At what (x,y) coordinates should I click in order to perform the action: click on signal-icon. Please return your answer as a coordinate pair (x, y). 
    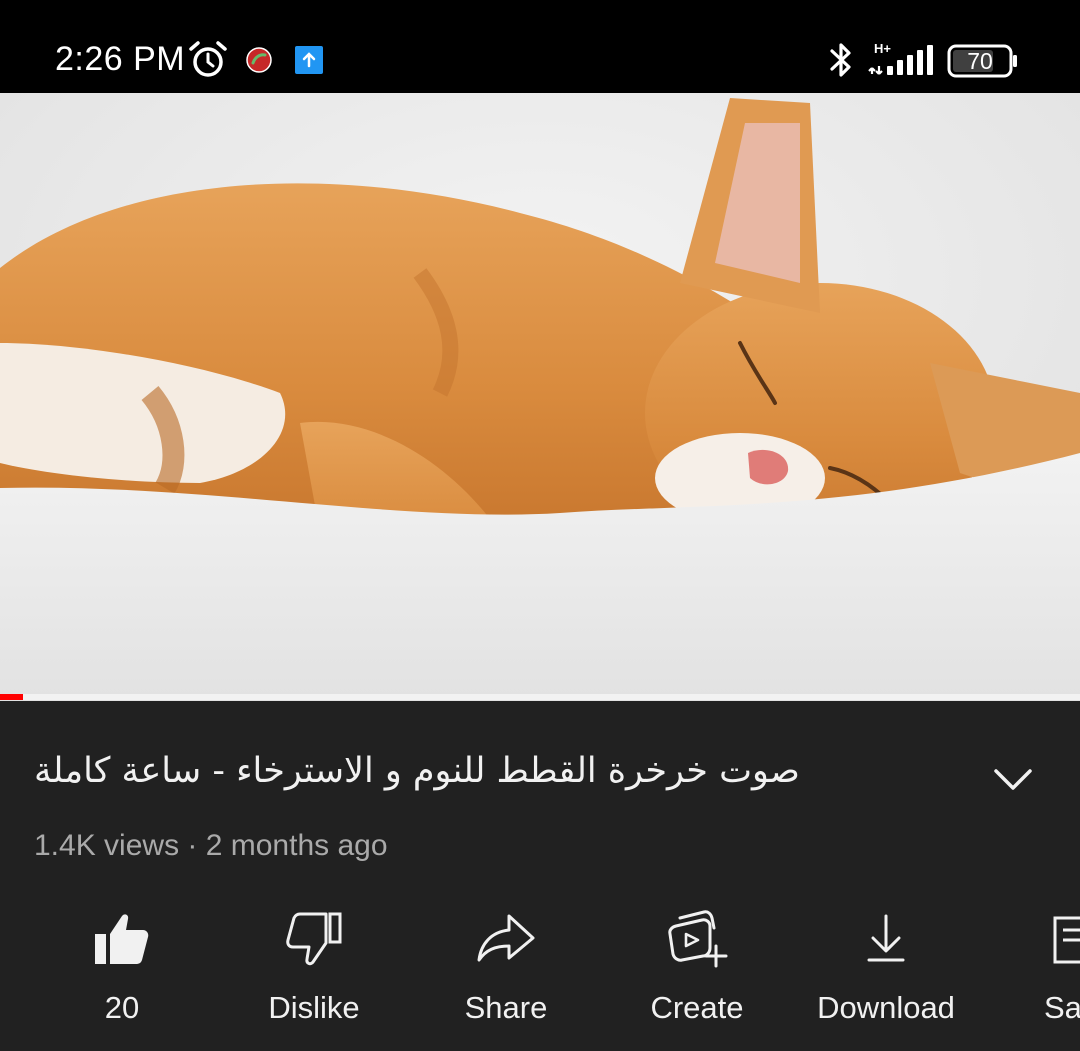
    Looking at the image, I should click on (900, 60).